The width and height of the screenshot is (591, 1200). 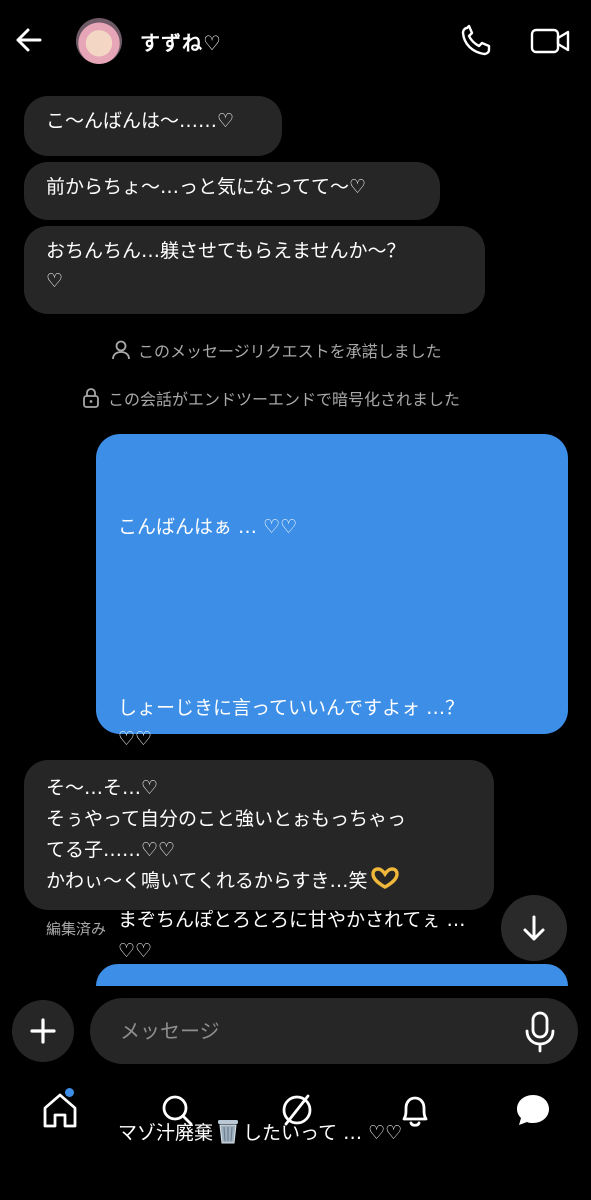 What do you see at coordinates (69, 1092) in the screenshot?
I see `notification-dot` at bounding box center [69, 1092].